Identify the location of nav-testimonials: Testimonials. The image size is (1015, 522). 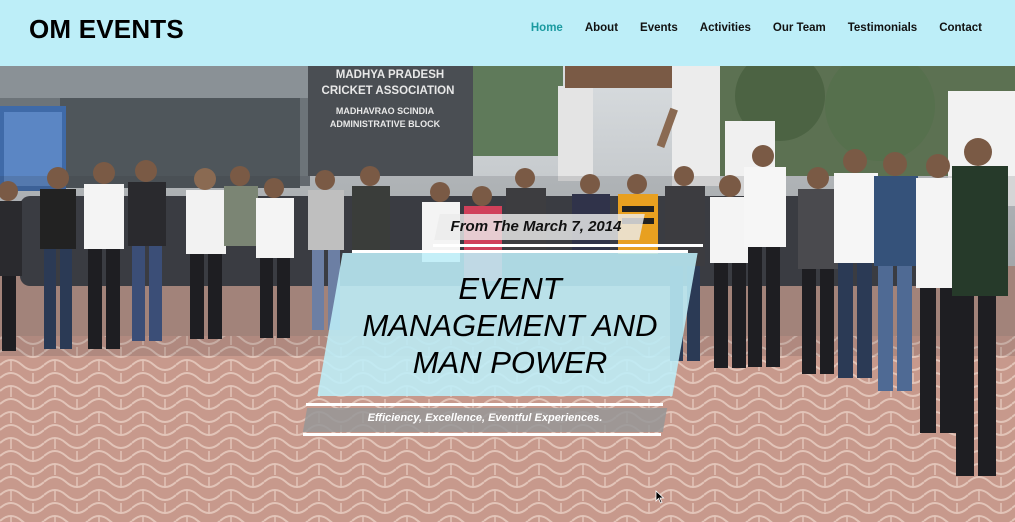
(882, 28).